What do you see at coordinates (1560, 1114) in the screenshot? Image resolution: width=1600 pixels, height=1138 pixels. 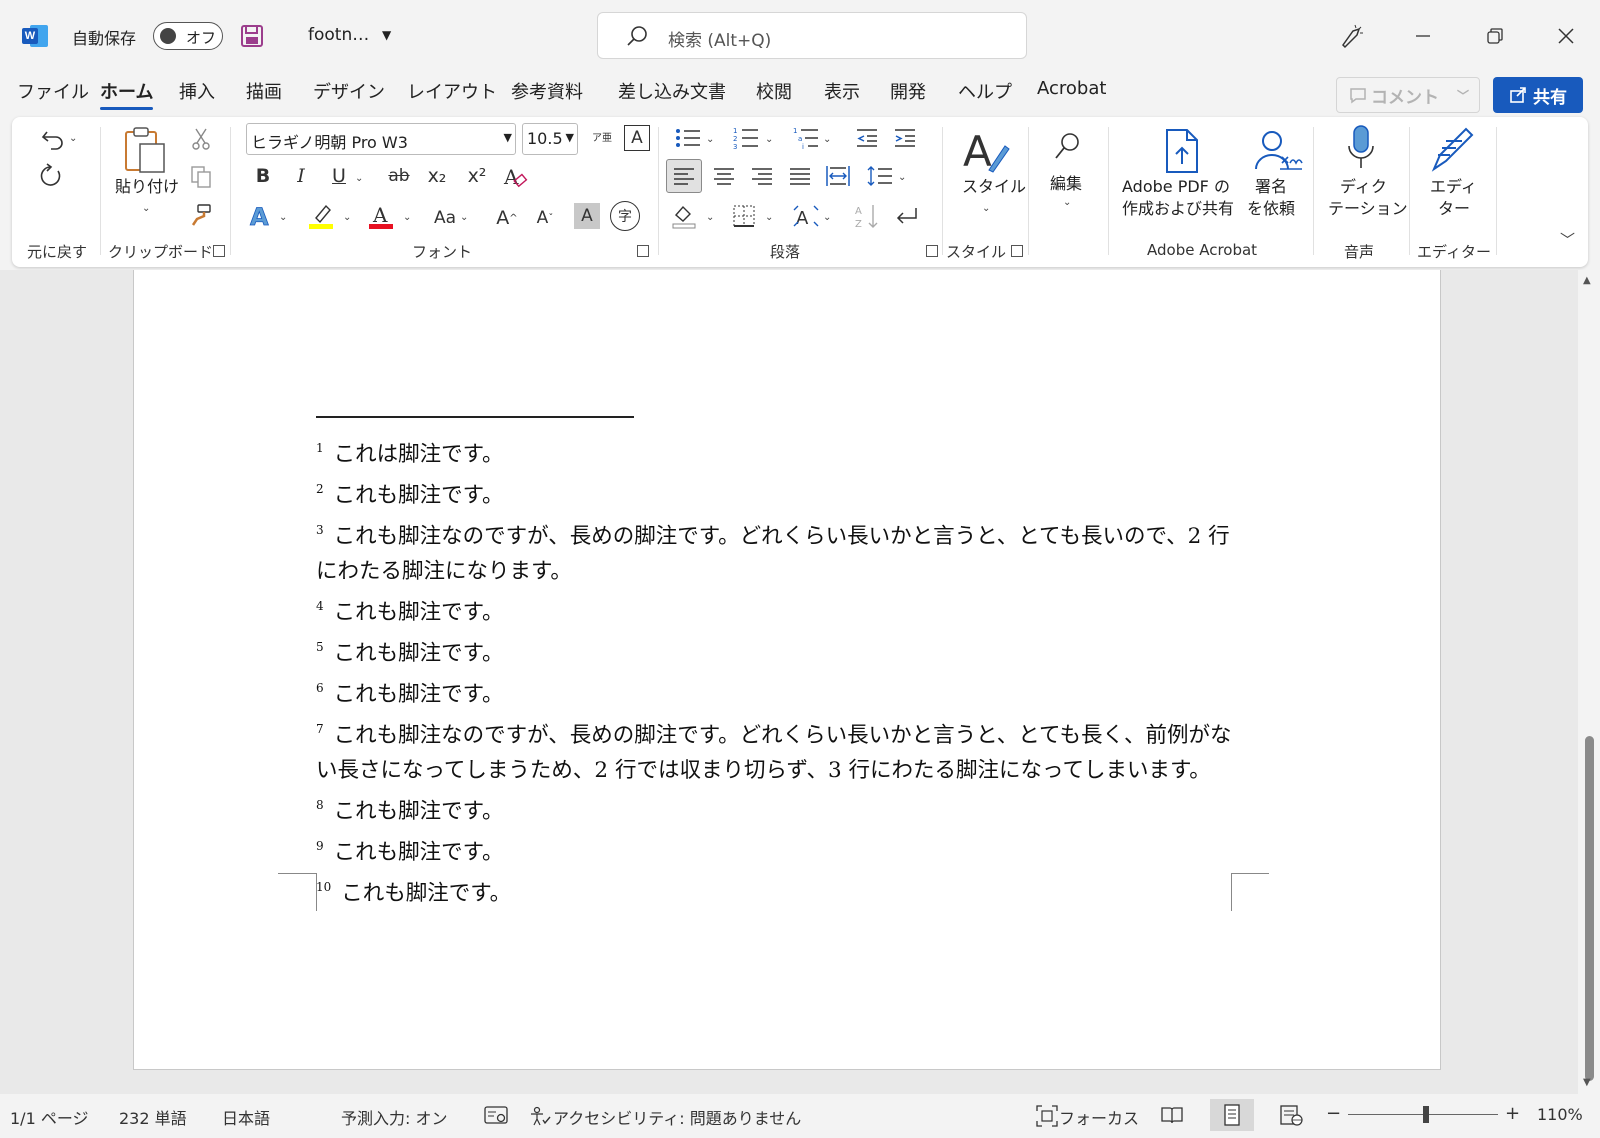 I see `zoom-level: 110%` at bounding box center [1560, 1114].